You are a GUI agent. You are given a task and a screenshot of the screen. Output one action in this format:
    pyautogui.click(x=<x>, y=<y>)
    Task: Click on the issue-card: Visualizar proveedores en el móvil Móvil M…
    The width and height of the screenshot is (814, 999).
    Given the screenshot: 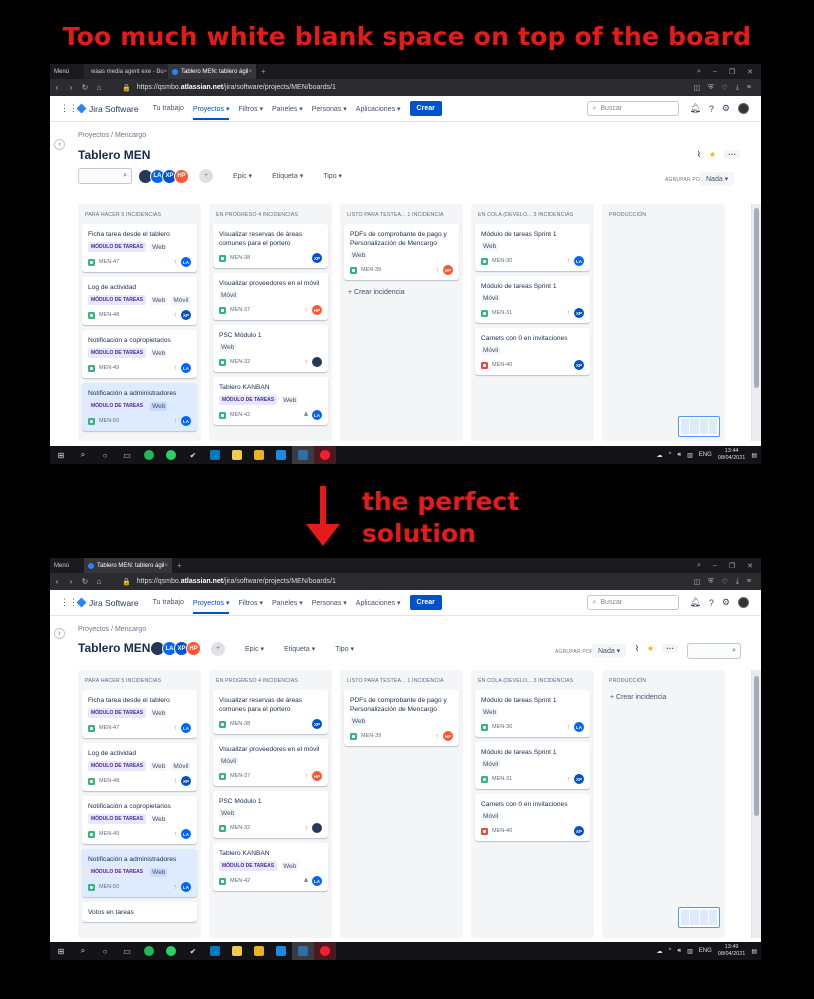 What is the action you would take?
    pyautogui.click(x=270, y=762)
    